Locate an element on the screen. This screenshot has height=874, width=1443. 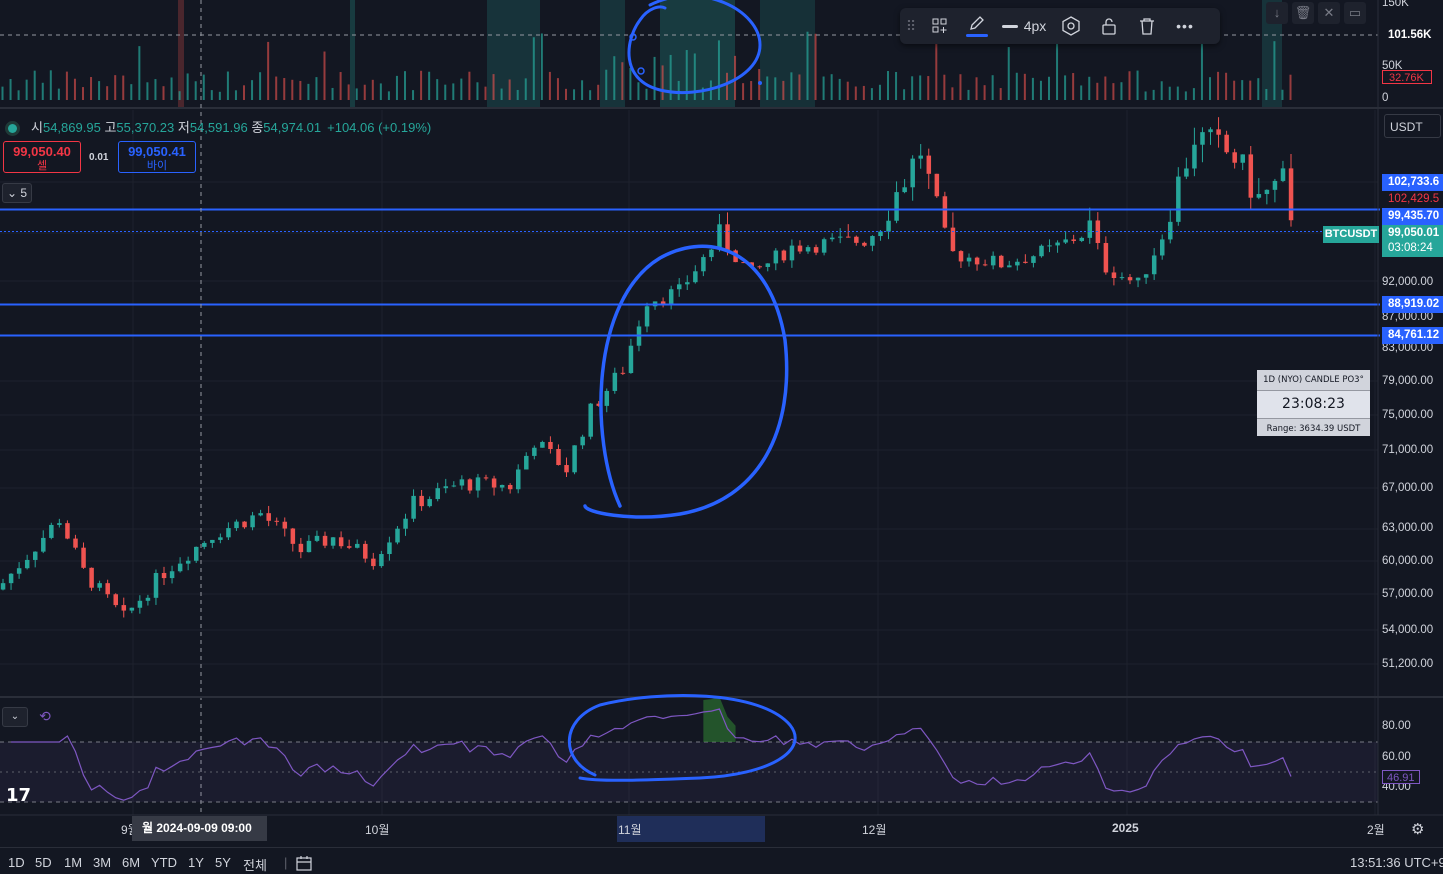
trash-icon is located at coordinates (1147, 26).